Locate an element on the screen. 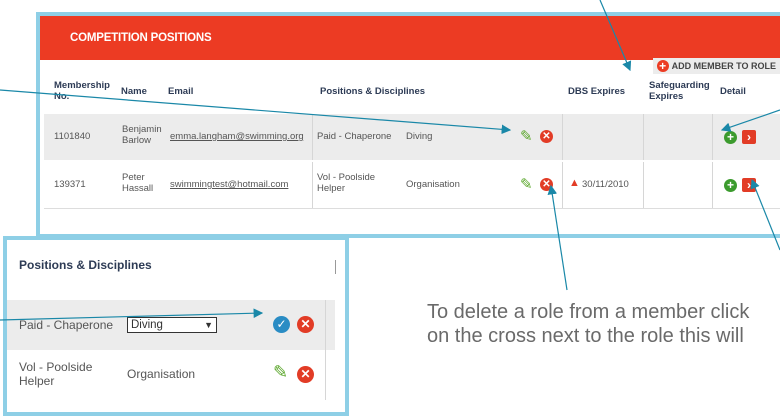  callout-arrow-confirm is located at coordinates (132, 314).